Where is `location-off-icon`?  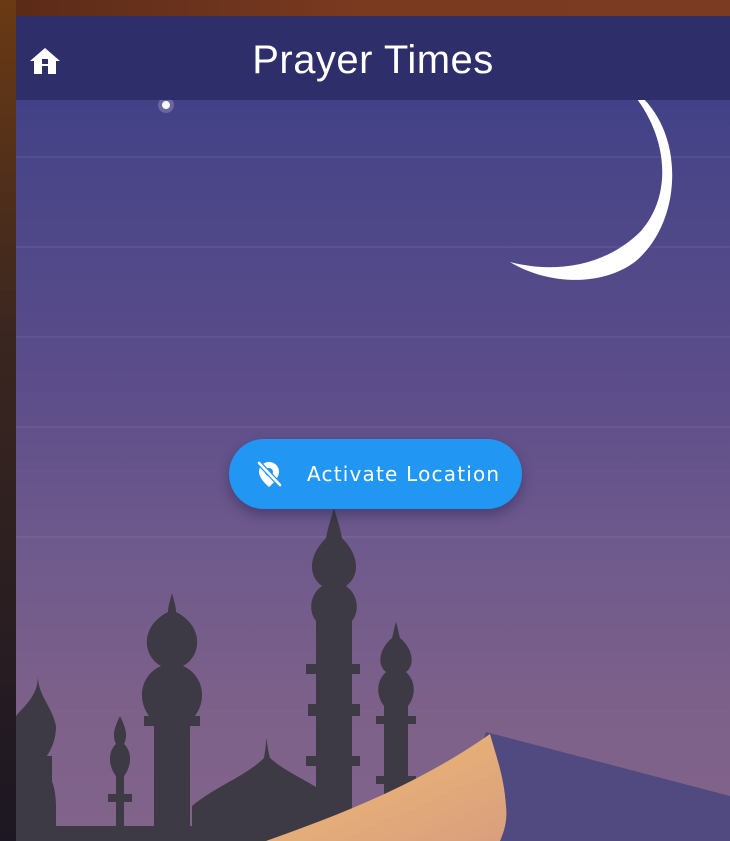 location-off-icon is located at coordinates (269, 474).